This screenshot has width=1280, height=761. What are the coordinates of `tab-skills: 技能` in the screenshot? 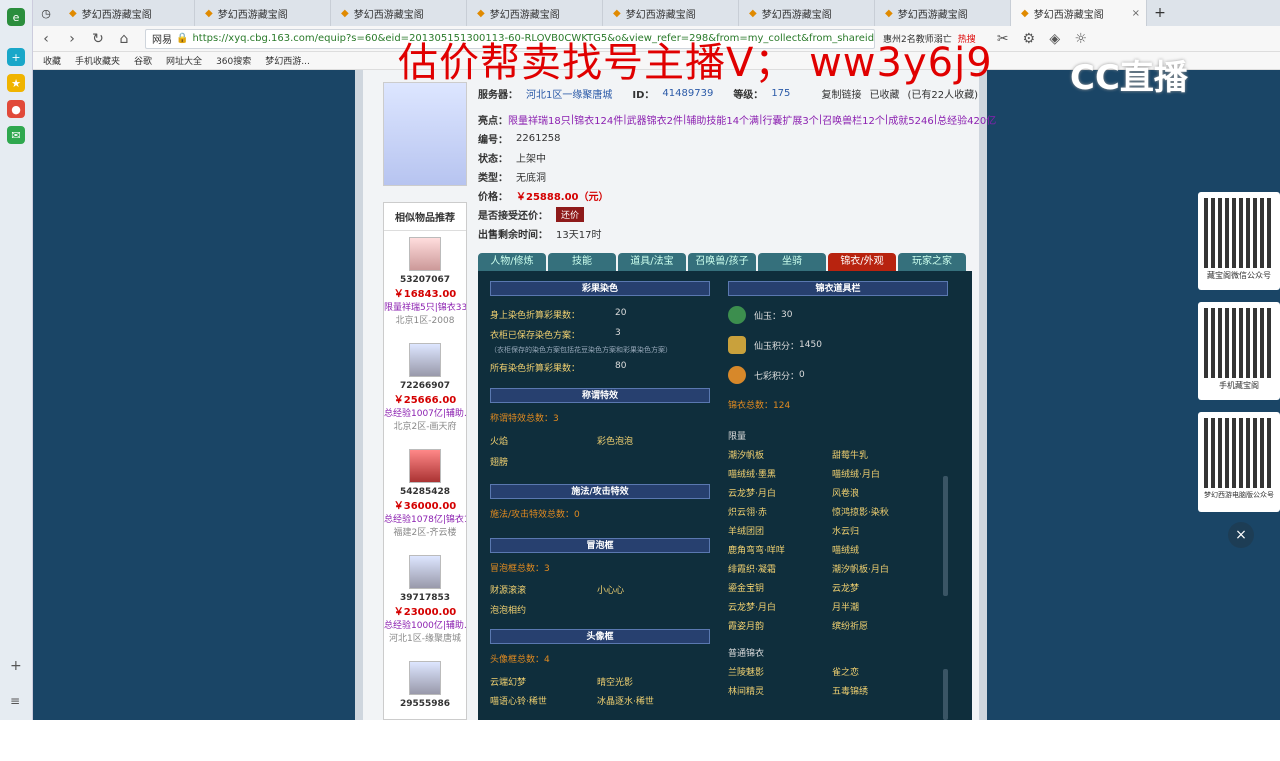 It's located at (582, 262).